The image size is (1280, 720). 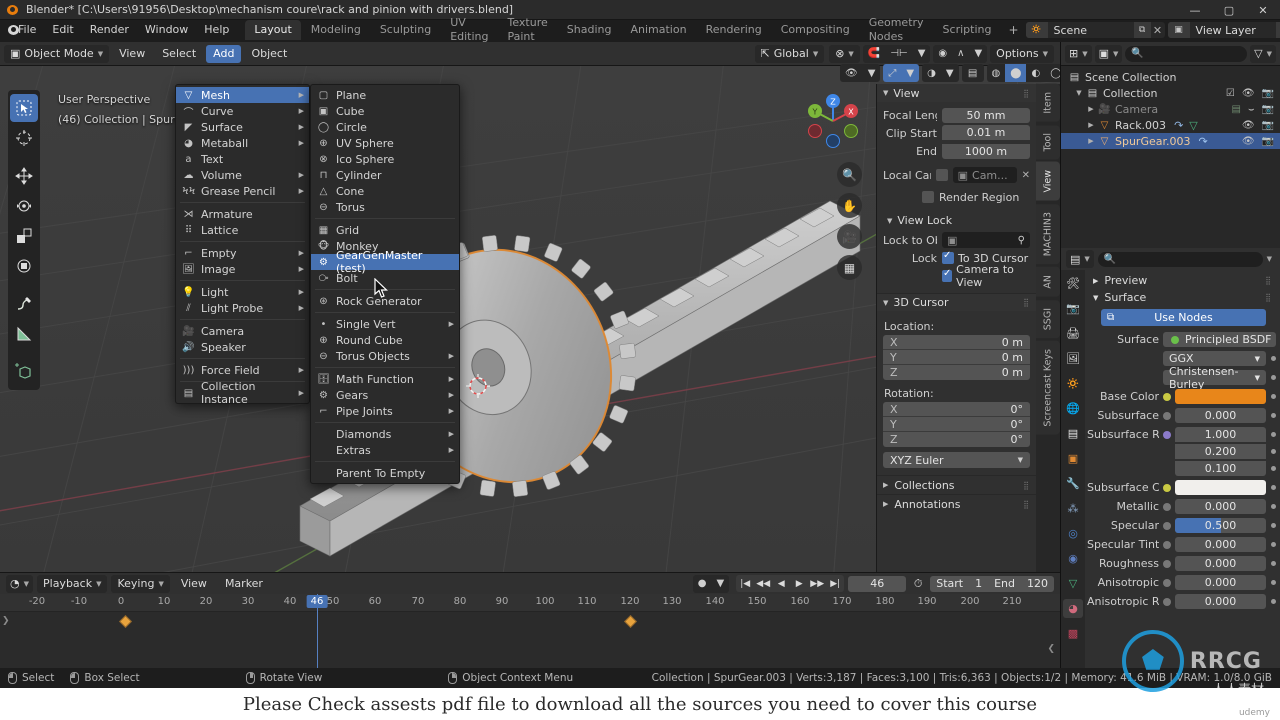 What do you see at coordinates (385, 395) in the screenshot?
I see `mesh-menu-item-gears: ⚙ Gears ▶` at bounding box center [385, 395].